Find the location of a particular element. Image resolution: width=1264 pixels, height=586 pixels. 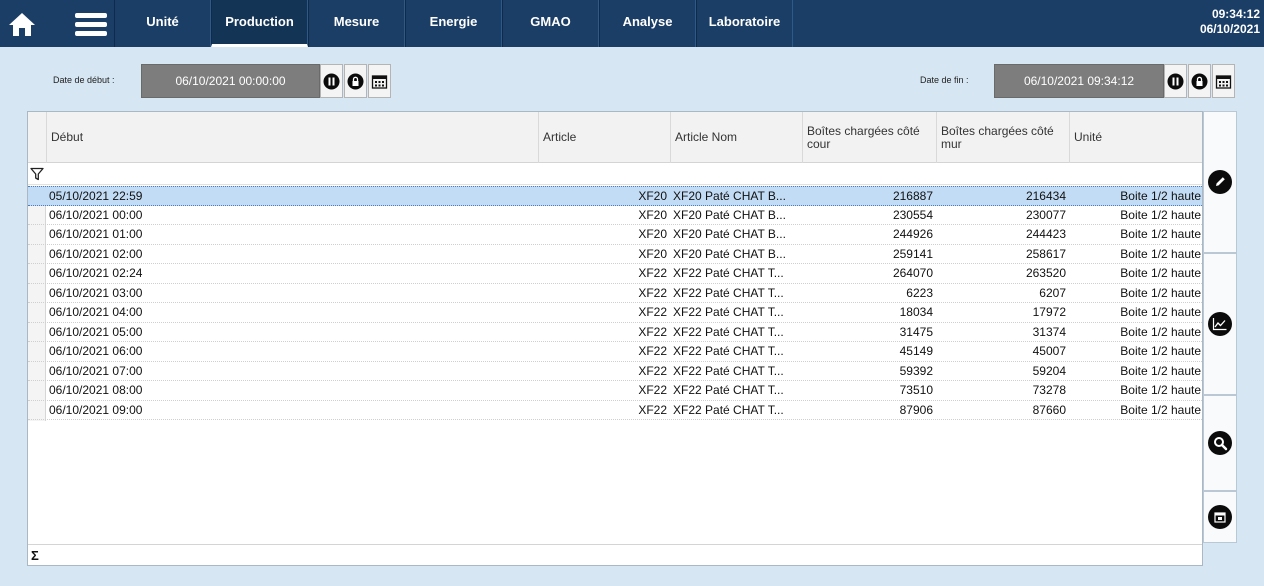

edit-button is located at coordinates (1220, 182).